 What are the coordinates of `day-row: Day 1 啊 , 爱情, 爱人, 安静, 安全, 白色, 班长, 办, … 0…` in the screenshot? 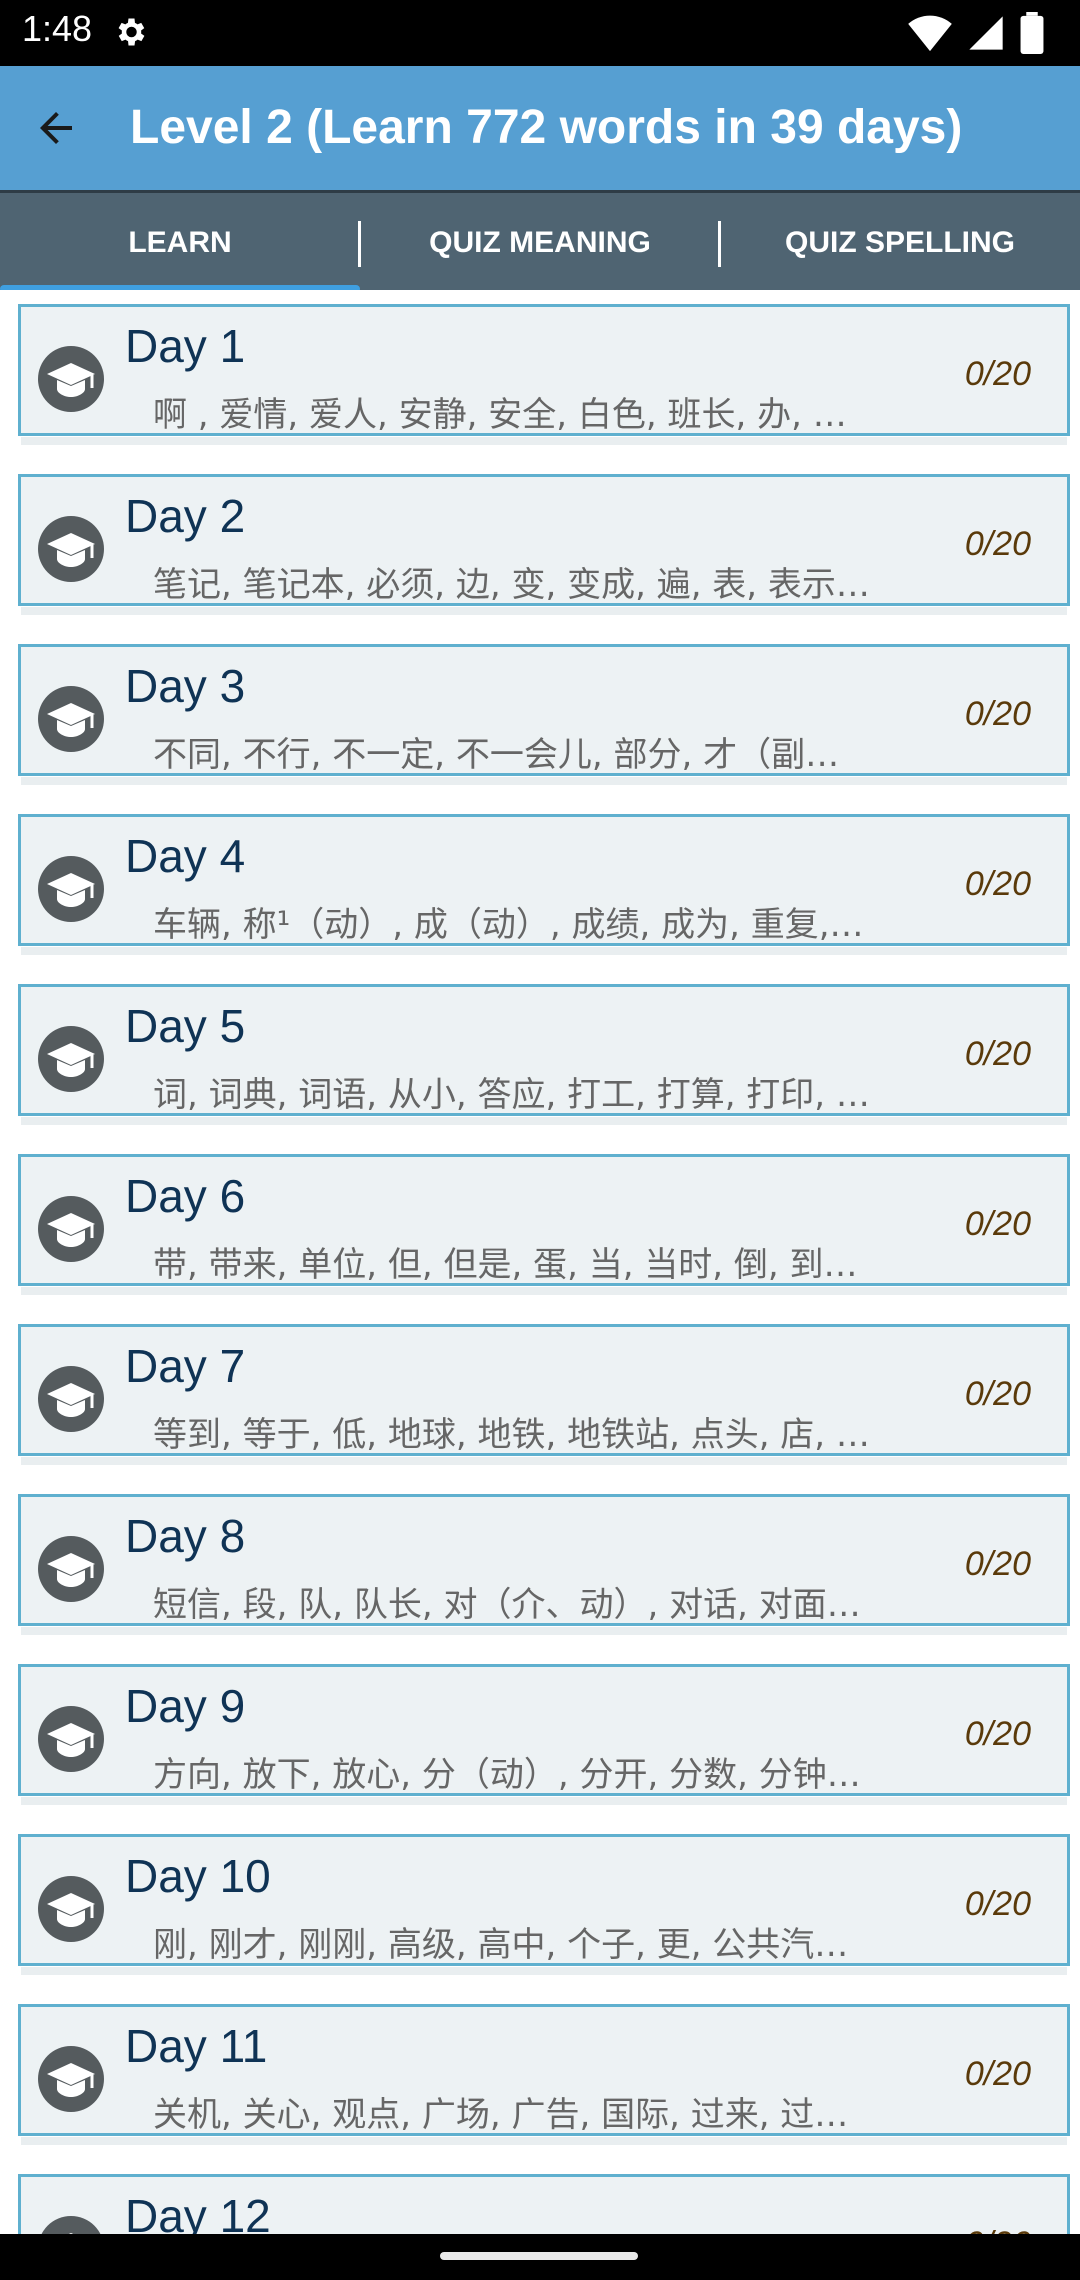 It's located at (540, 376).